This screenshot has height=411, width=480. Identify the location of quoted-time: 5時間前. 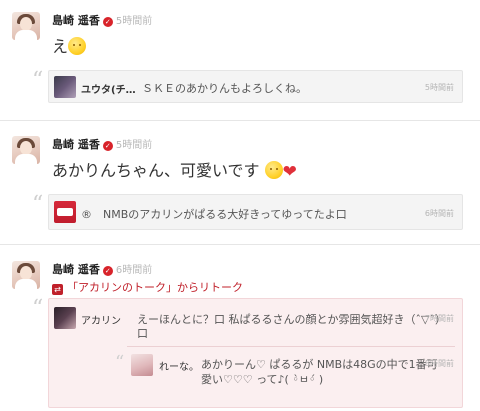
(439, 87).